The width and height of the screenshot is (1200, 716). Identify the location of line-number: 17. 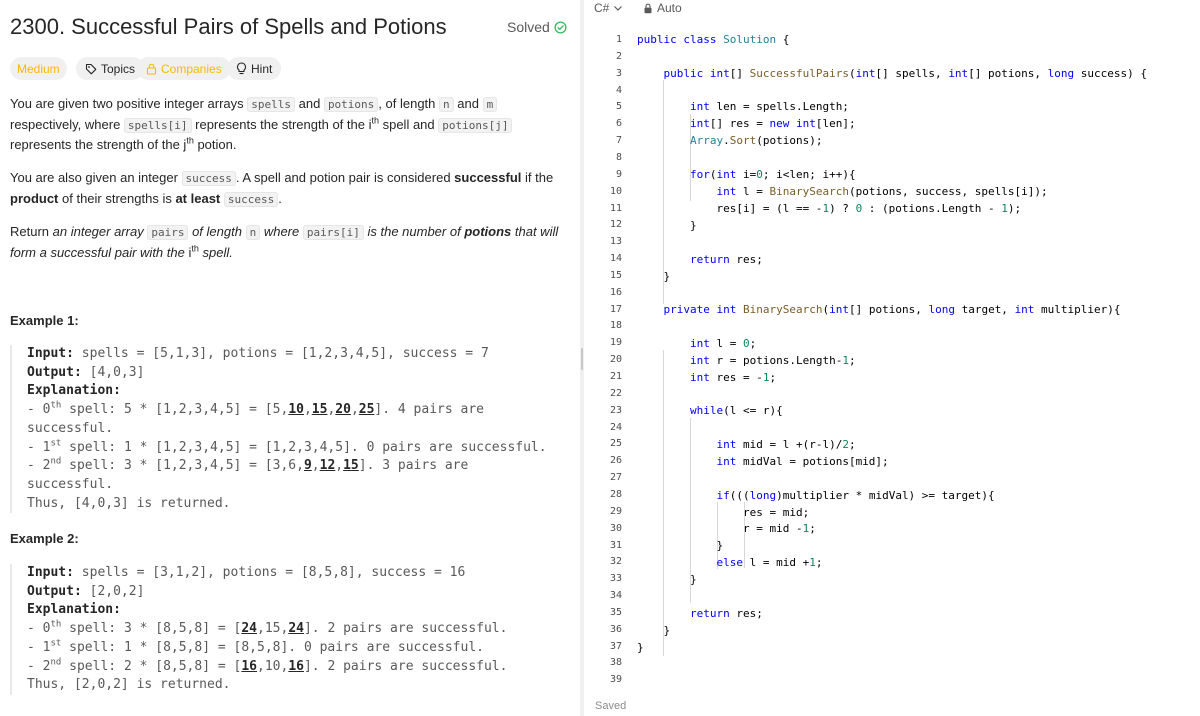
(615, 309).